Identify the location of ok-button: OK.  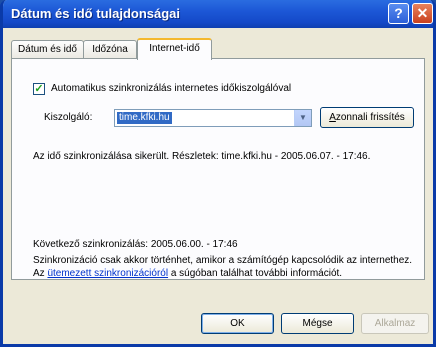
(237, 323).